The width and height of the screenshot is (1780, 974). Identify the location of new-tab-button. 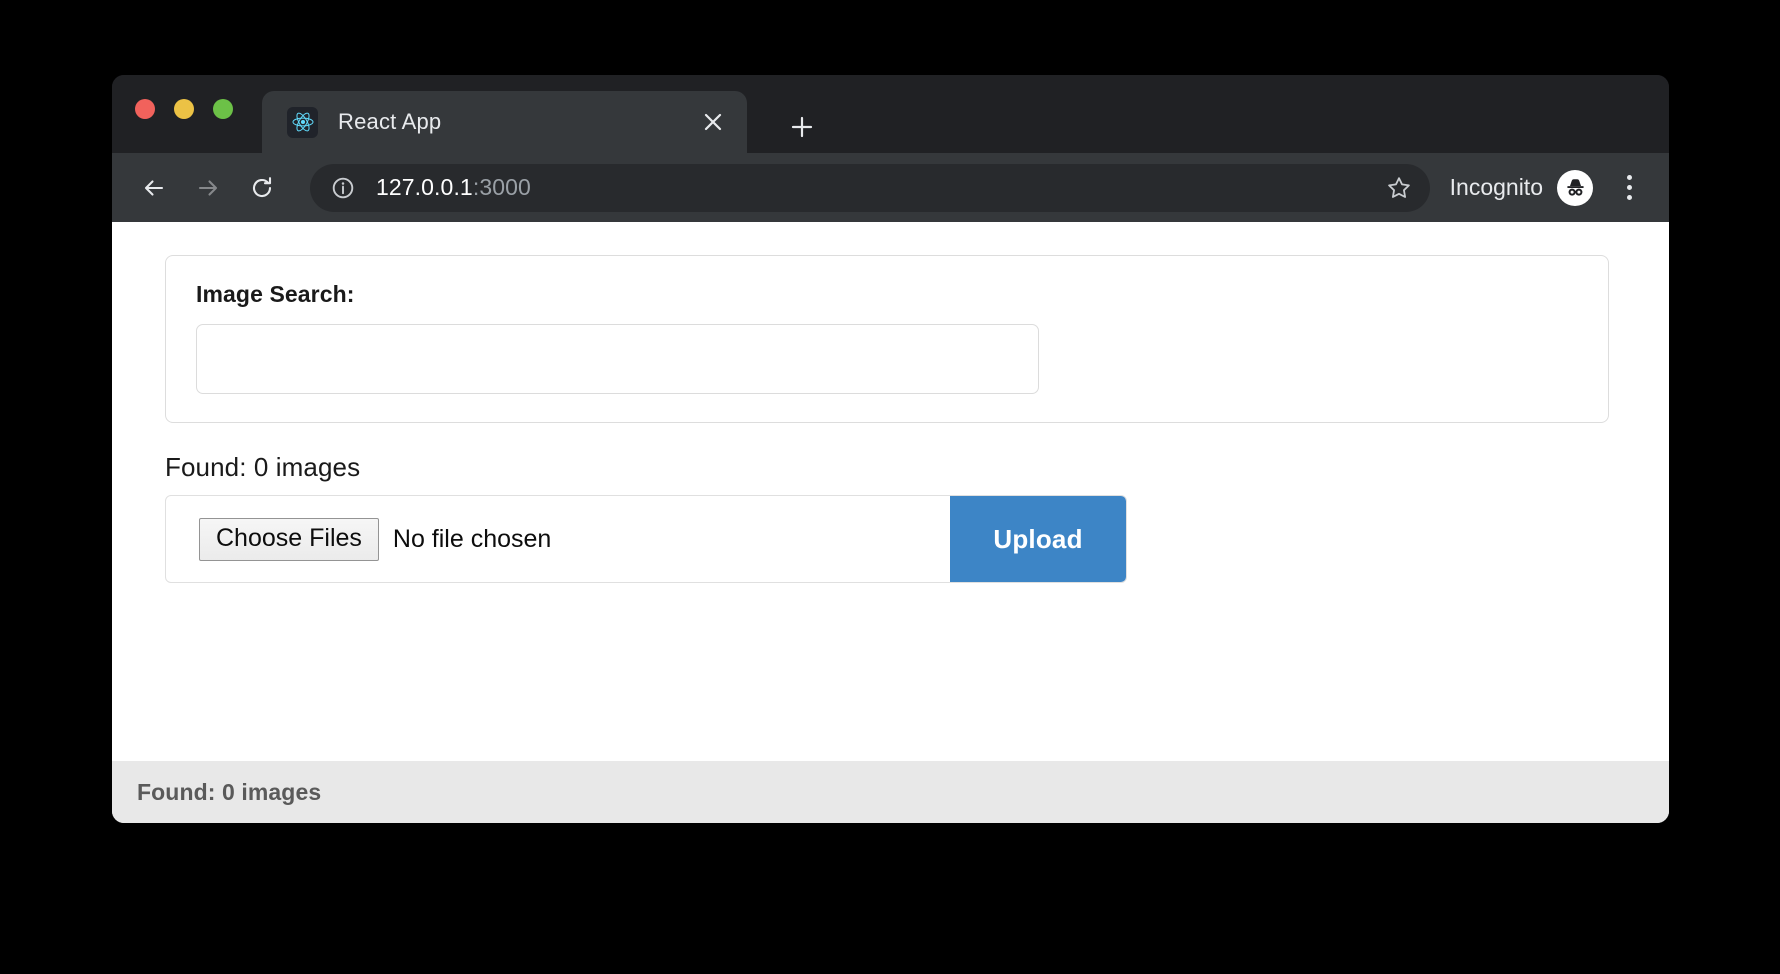
(802, 127).